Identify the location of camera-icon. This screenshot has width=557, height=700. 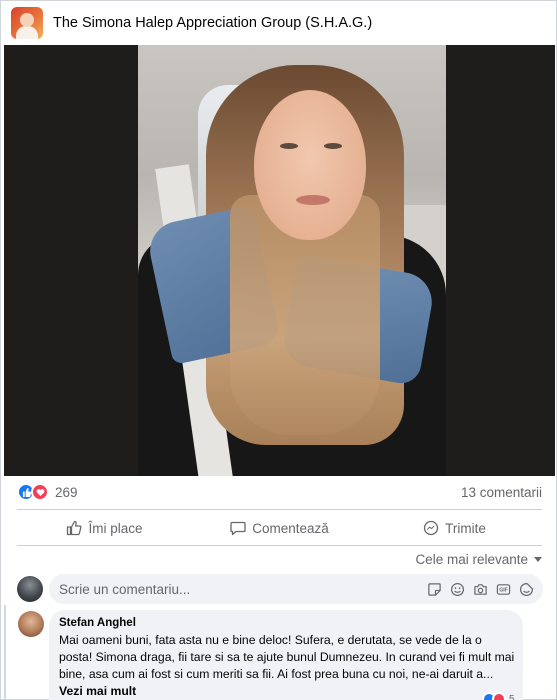
(480, 589).